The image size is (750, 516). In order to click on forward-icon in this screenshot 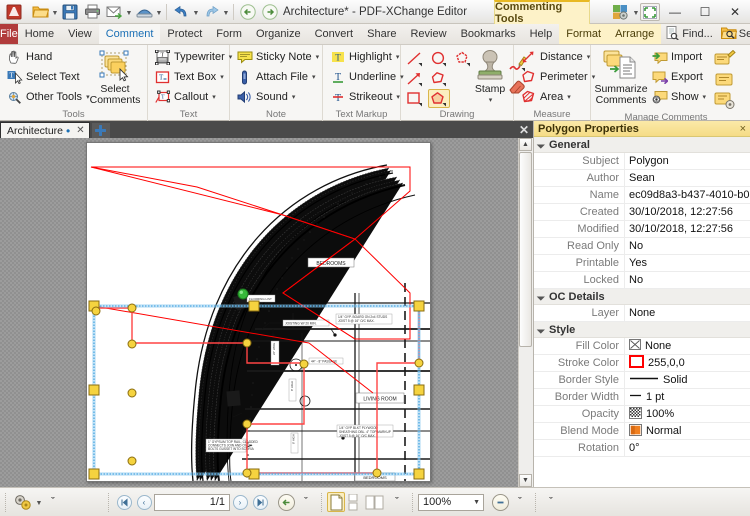, I will do `click(270, 12)`.